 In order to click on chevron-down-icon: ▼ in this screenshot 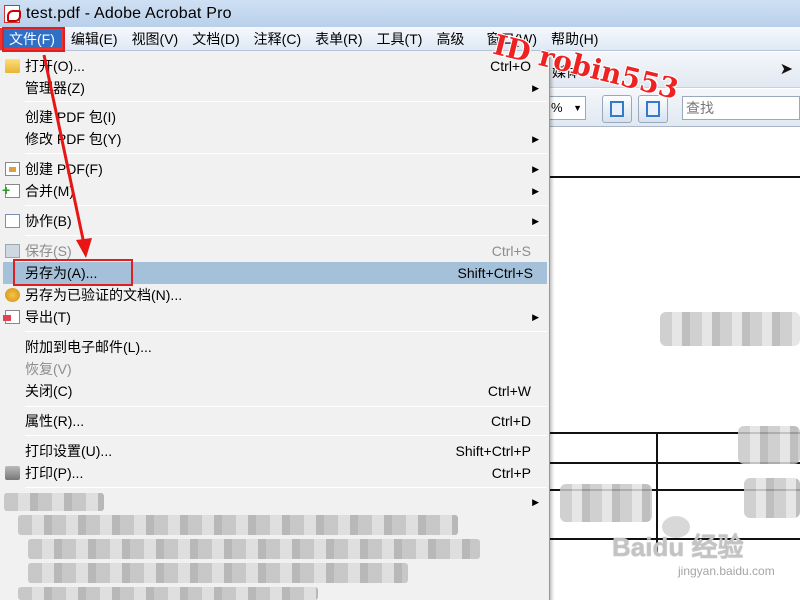, I will do `click(577, 108)`.